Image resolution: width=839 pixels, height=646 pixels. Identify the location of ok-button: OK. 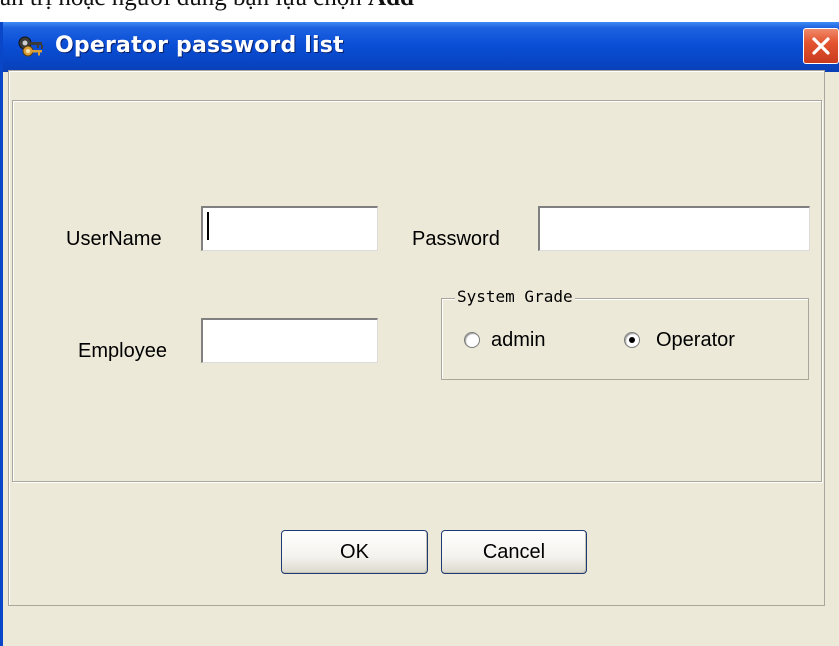
(354, 552).